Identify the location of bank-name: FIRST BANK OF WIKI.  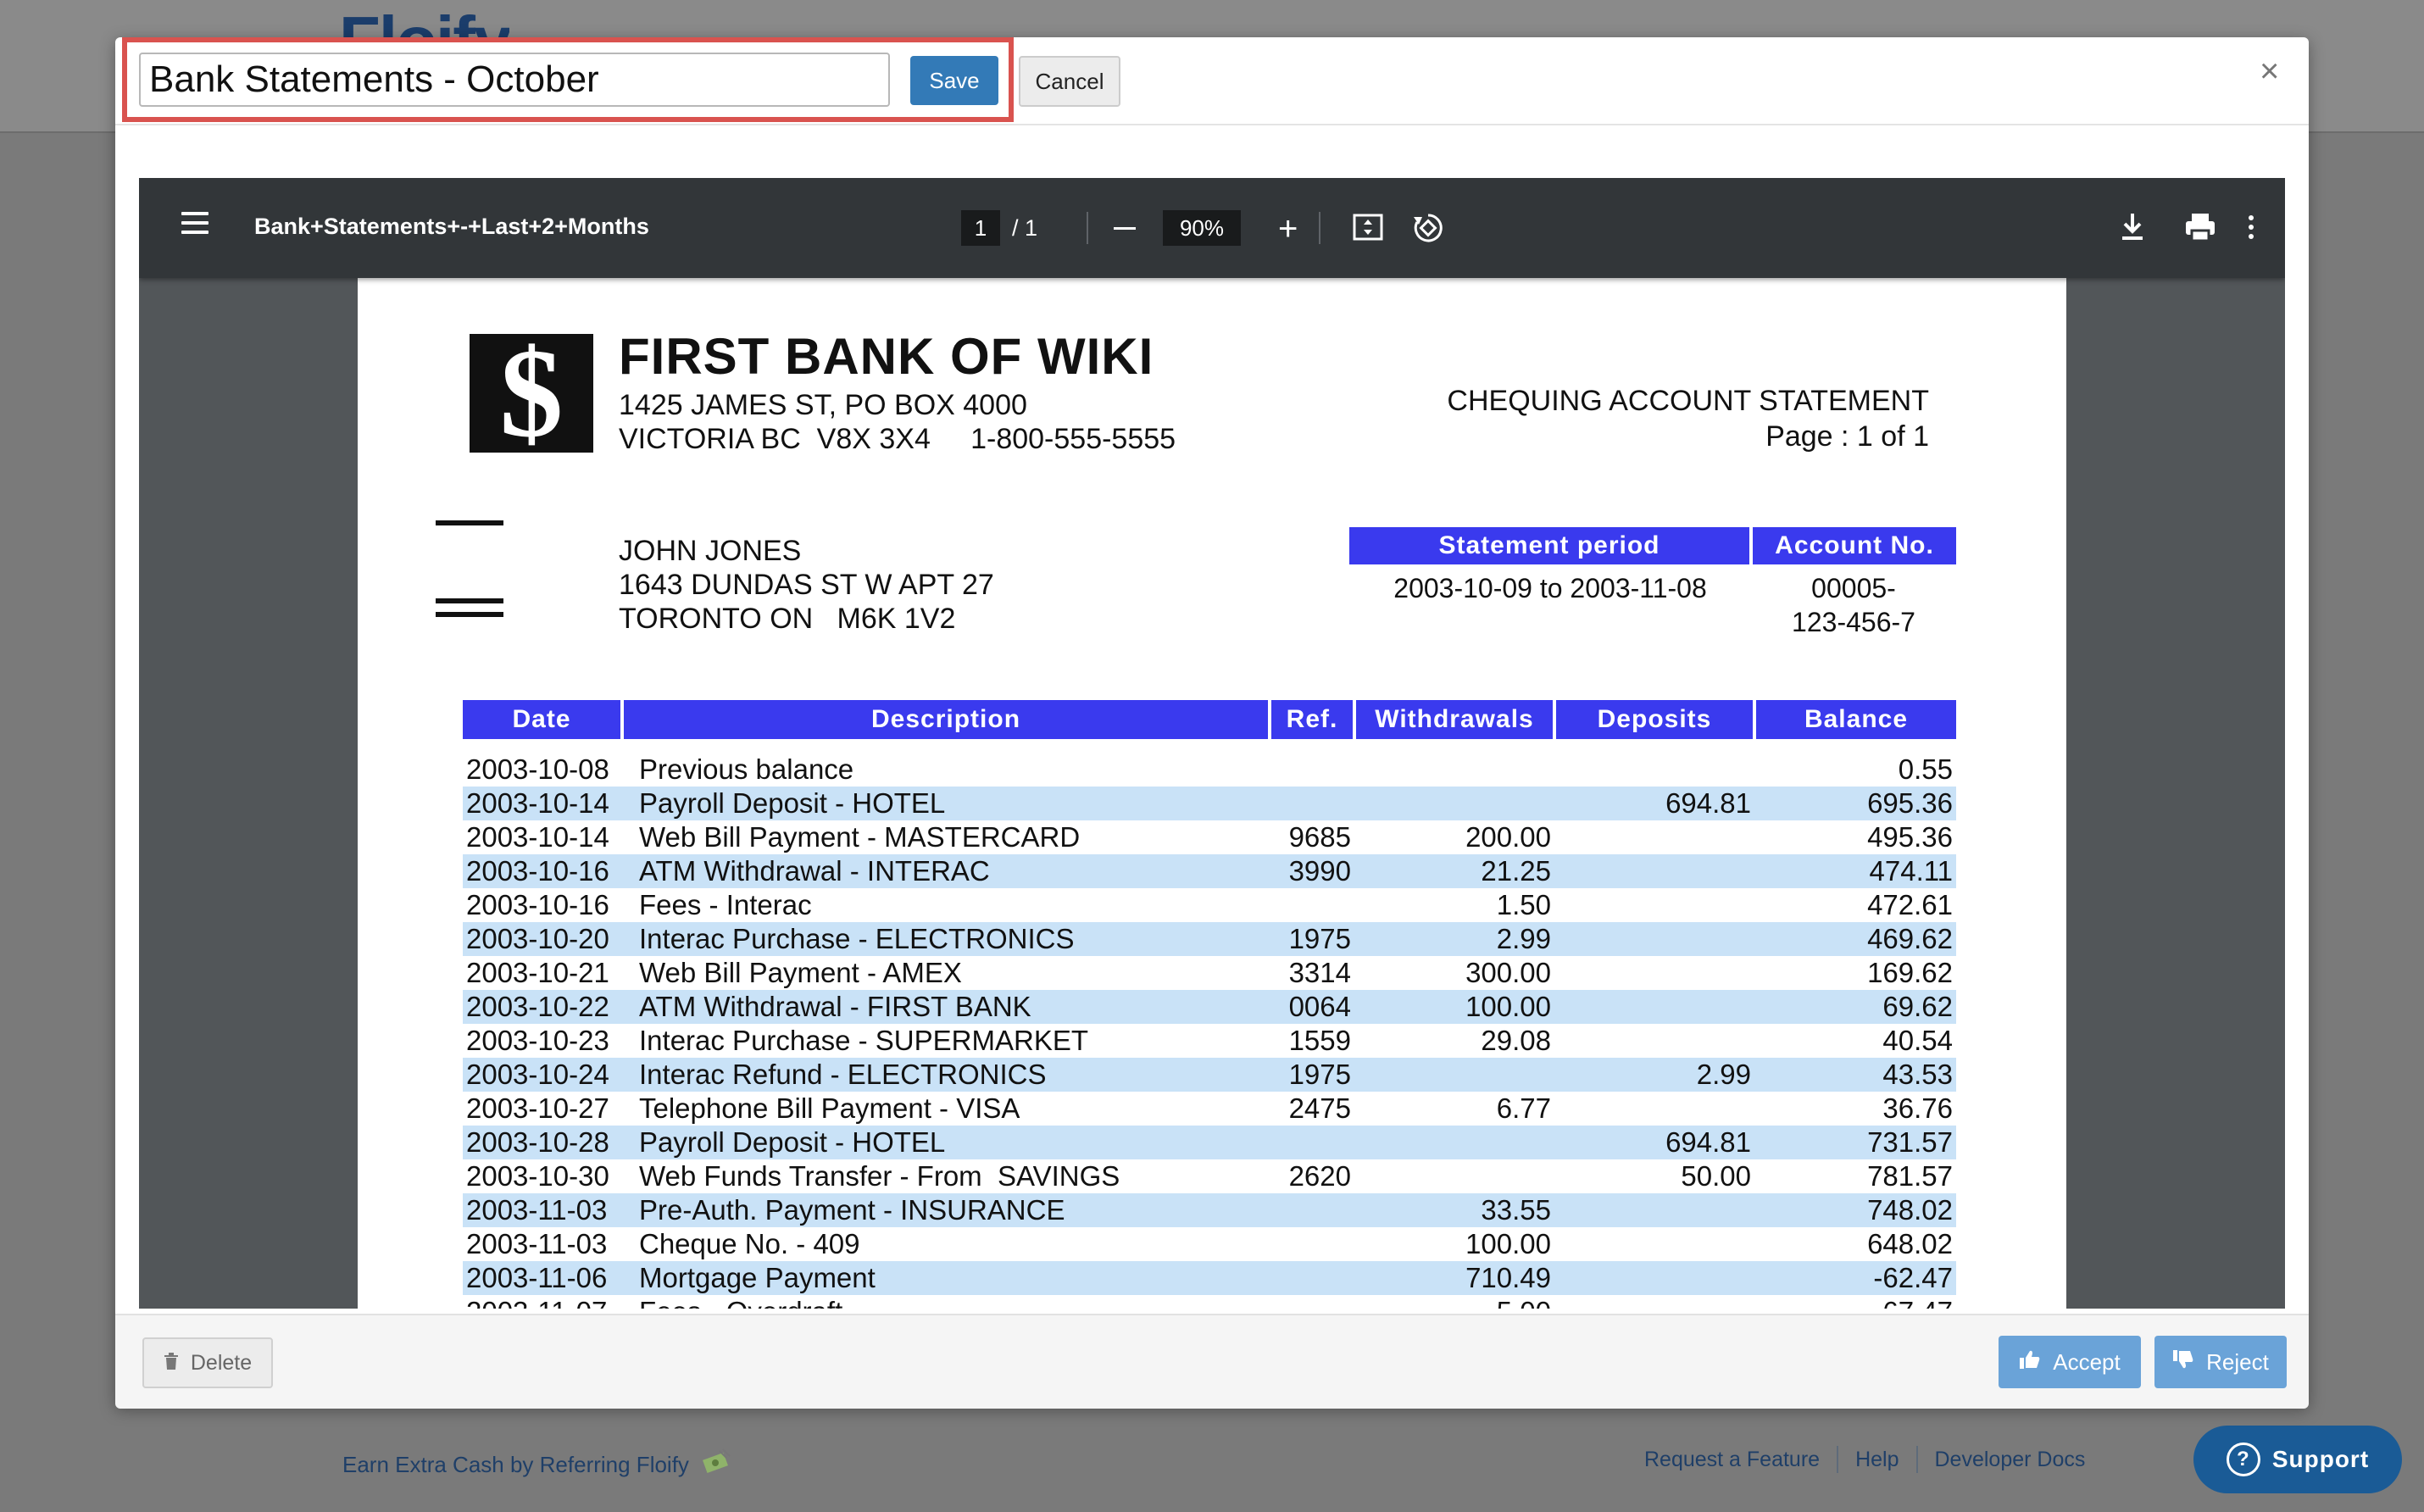
(886, 356).